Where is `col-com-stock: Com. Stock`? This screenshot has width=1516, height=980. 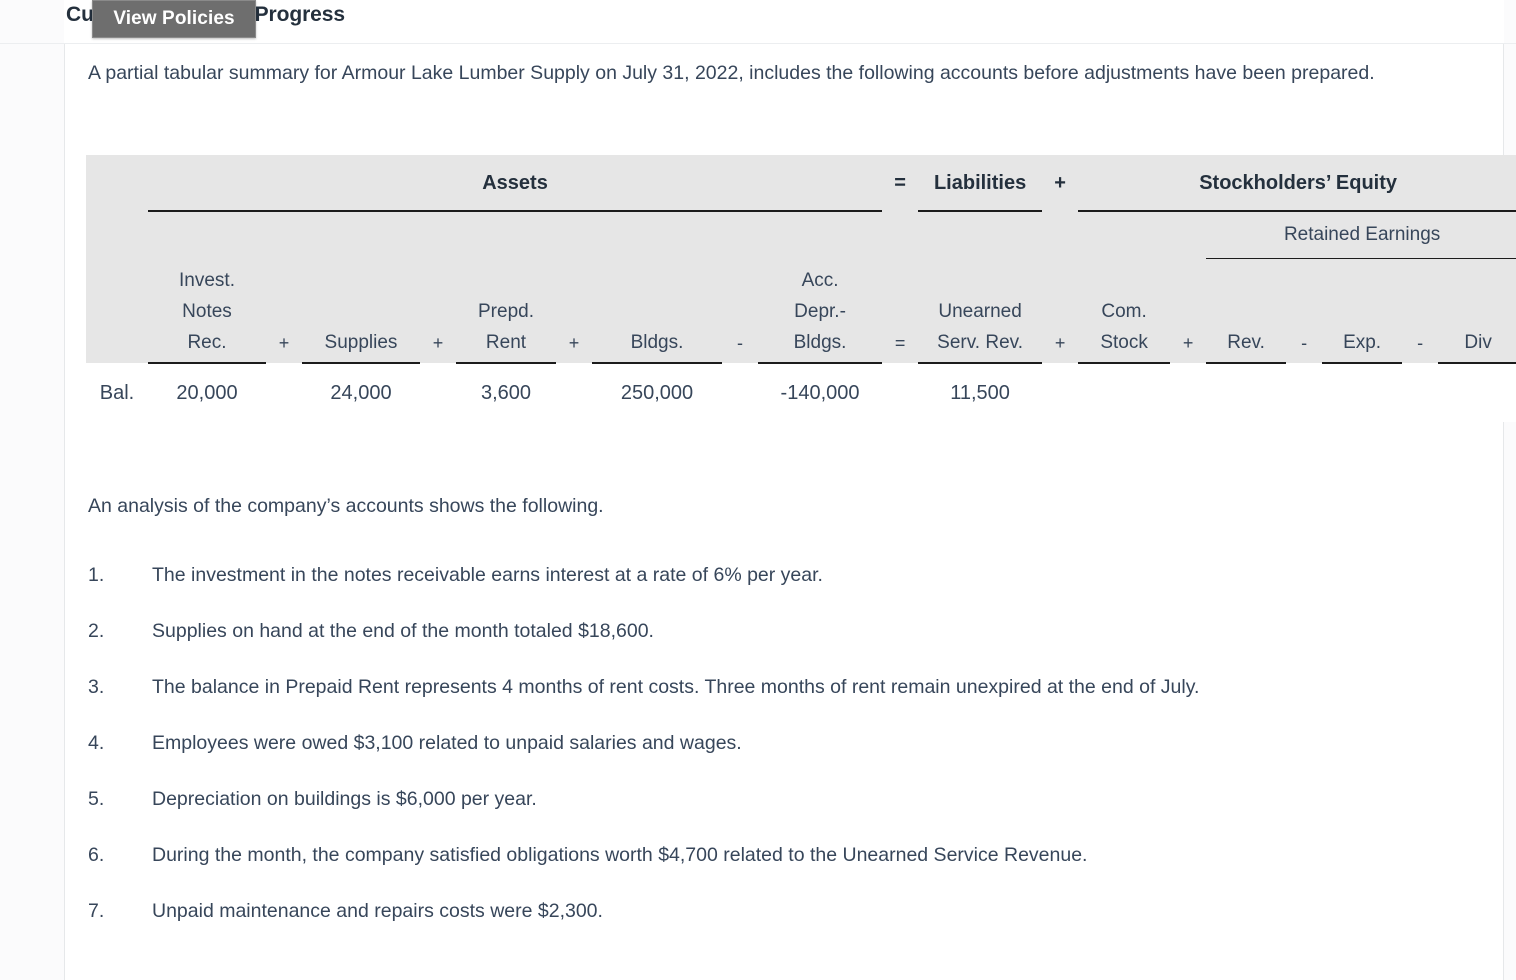 col-com-stock: Com. Stock is located at coordinates (1124, 311).